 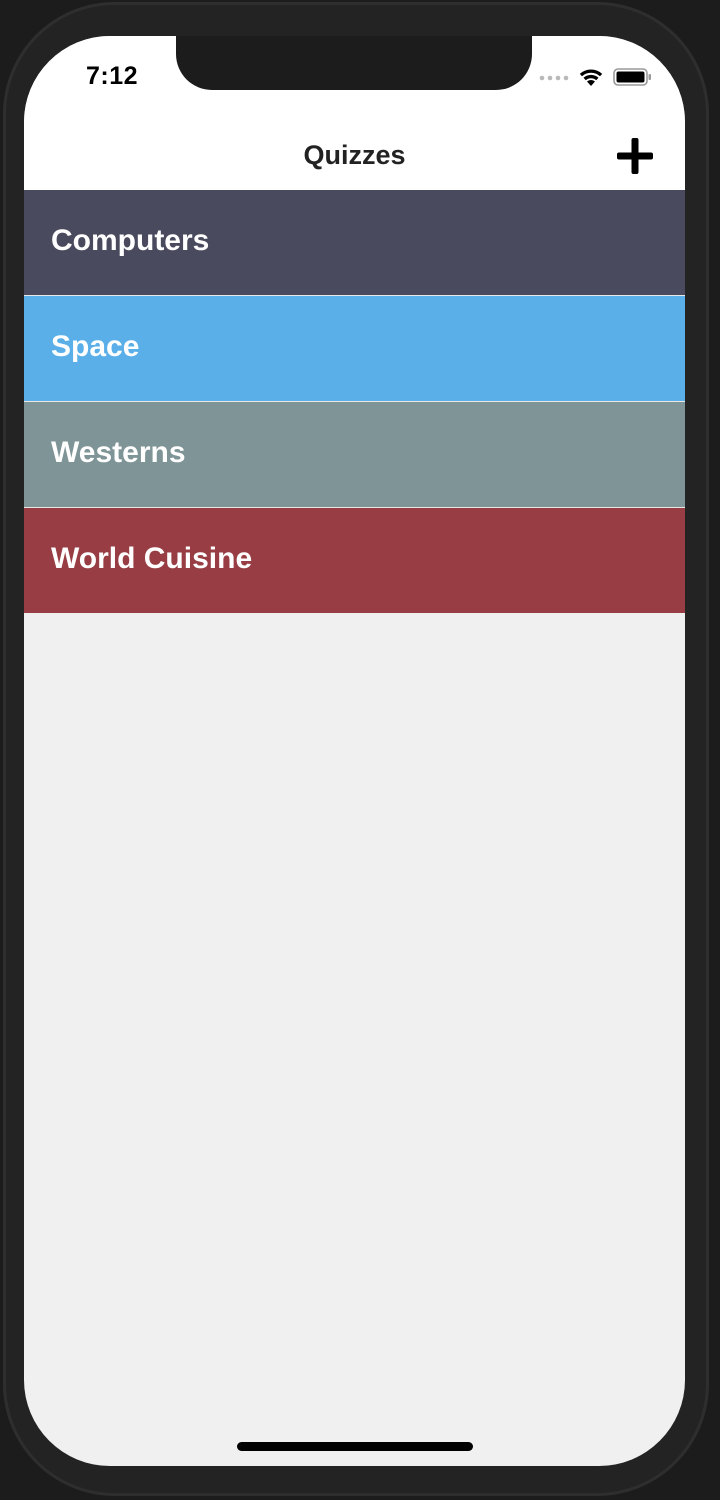 I want to click on page-title: Quizzes, so click(x=354, y=155).